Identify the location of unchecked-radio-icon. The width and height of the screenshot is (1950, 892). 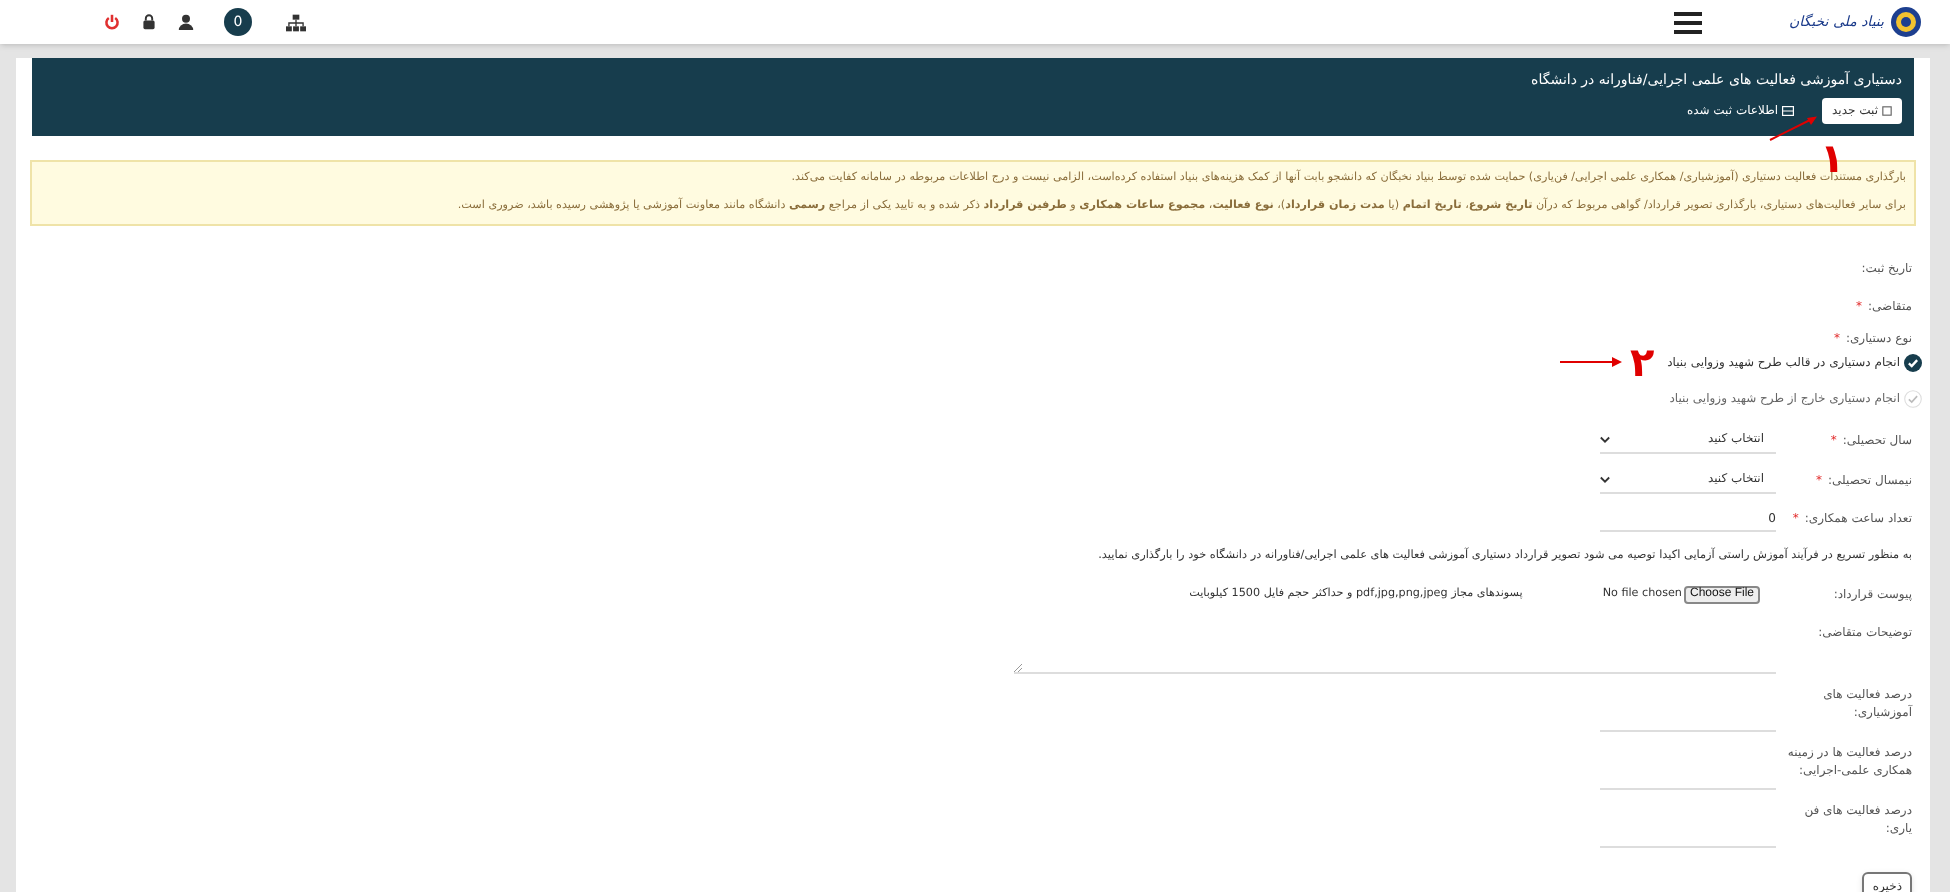
(1913, 399).